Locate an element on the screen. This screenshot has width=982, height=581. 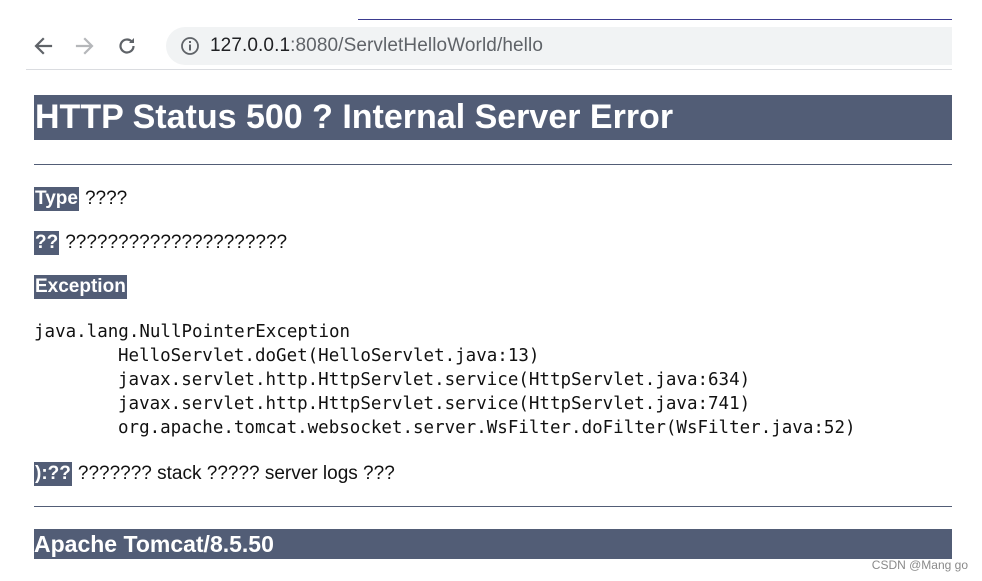
reload-button is located at coordinates (127, 46).